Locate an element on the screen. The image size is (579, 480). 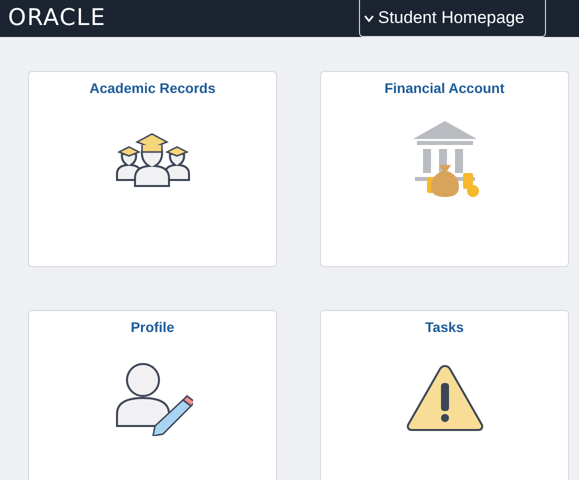
tile-title: Tasks is located at coordinates (444, 327).